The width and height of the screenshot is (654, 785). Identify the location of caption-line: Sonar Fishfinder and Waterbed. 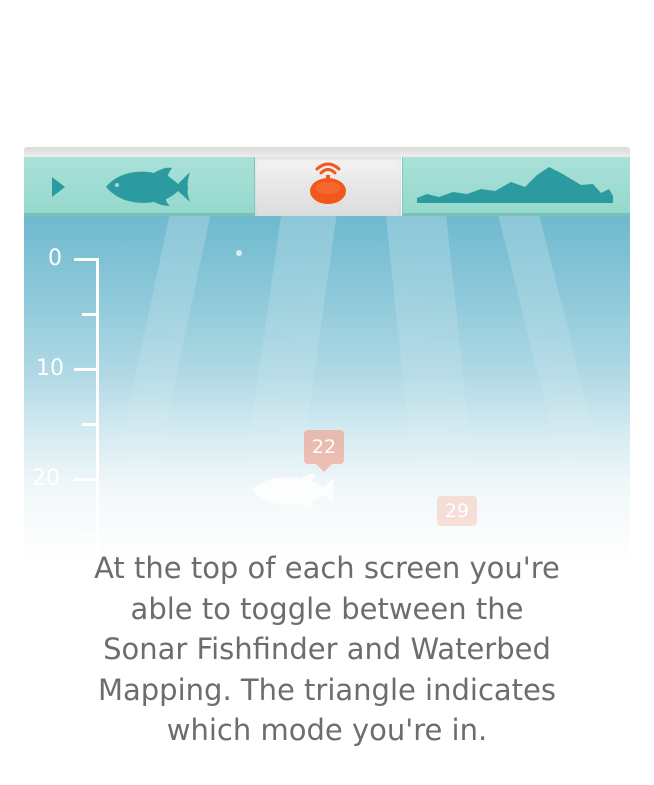
(327, 649).